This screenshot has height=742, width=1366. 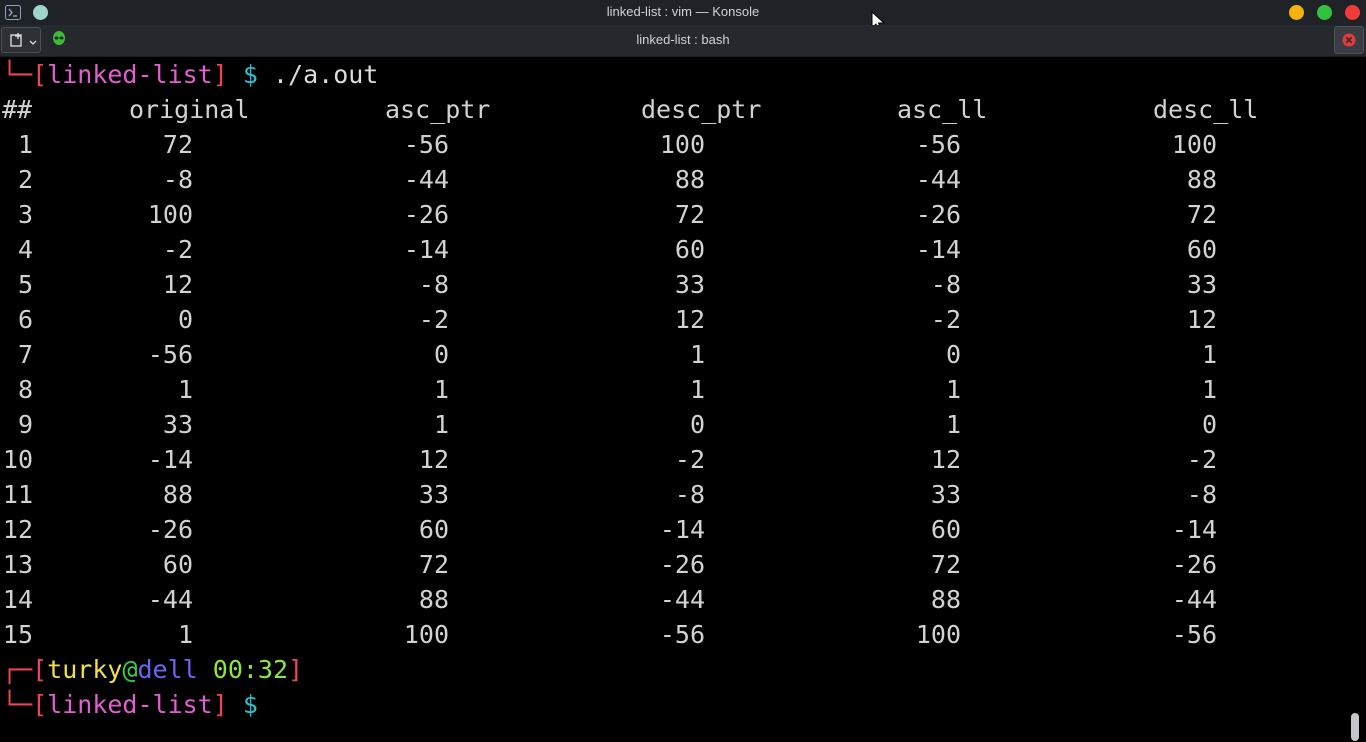 What do you see at coordinates (40, 74) in the screenshot?
I see `prompt-bracket-open: [` at bounding box center [40, 74].